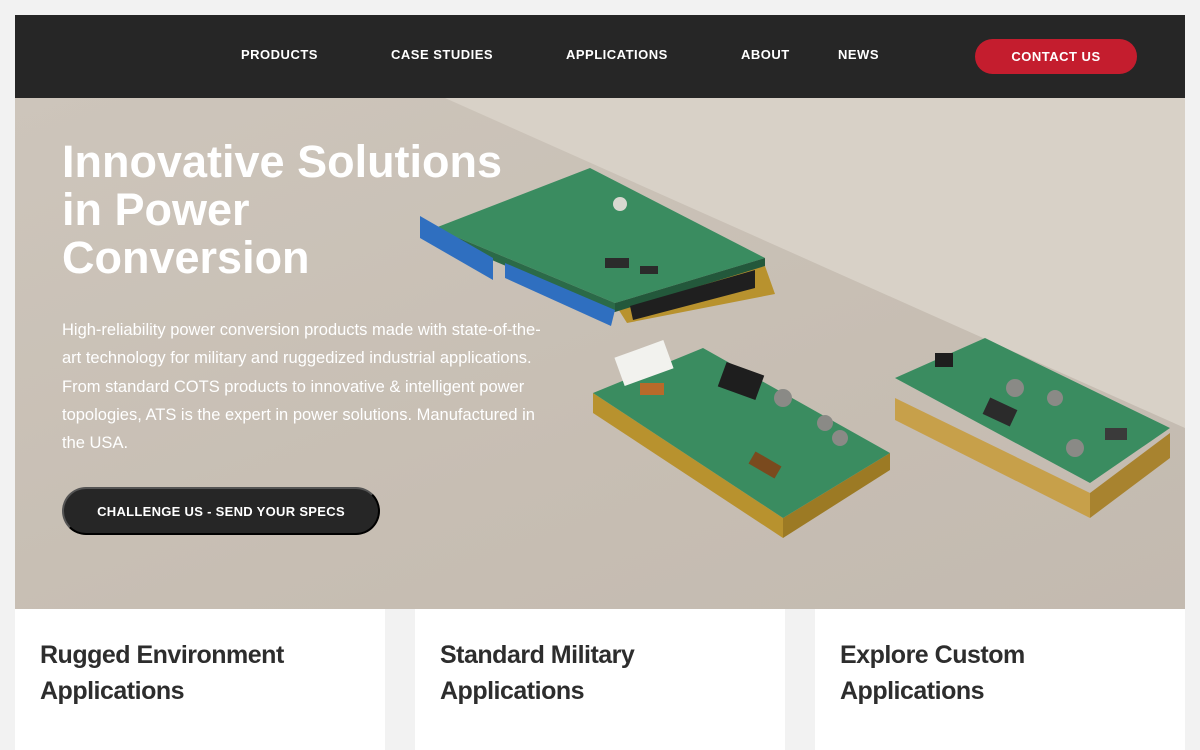  What do you see at coordinates (302, 210) in the screenshot?
I see `hero-title: Innovative Solutions in Power Conversion` at bounding box center [302, 210].